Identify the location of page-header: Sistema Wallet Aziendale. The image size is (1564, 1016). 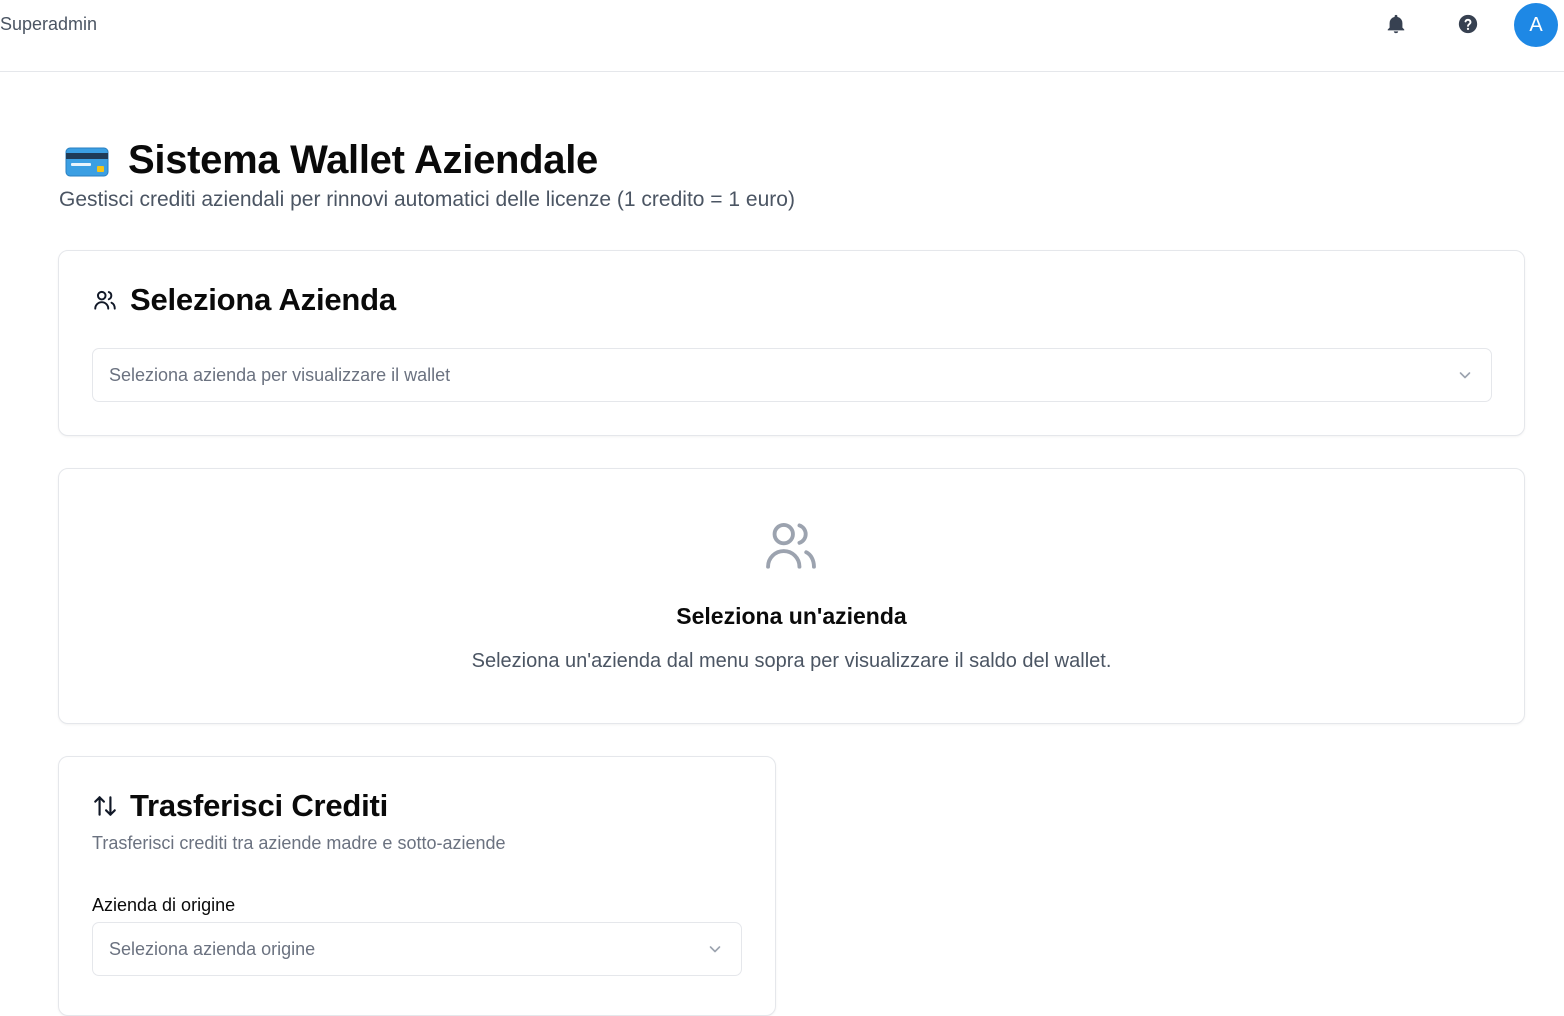
(329, 160).